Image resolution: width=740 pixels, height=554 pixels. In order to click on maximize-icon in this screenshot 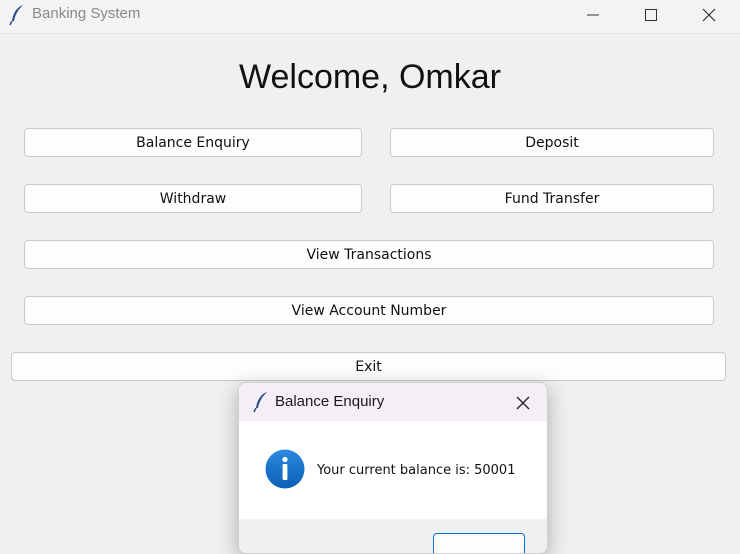, I will do `click(651, 15)`.